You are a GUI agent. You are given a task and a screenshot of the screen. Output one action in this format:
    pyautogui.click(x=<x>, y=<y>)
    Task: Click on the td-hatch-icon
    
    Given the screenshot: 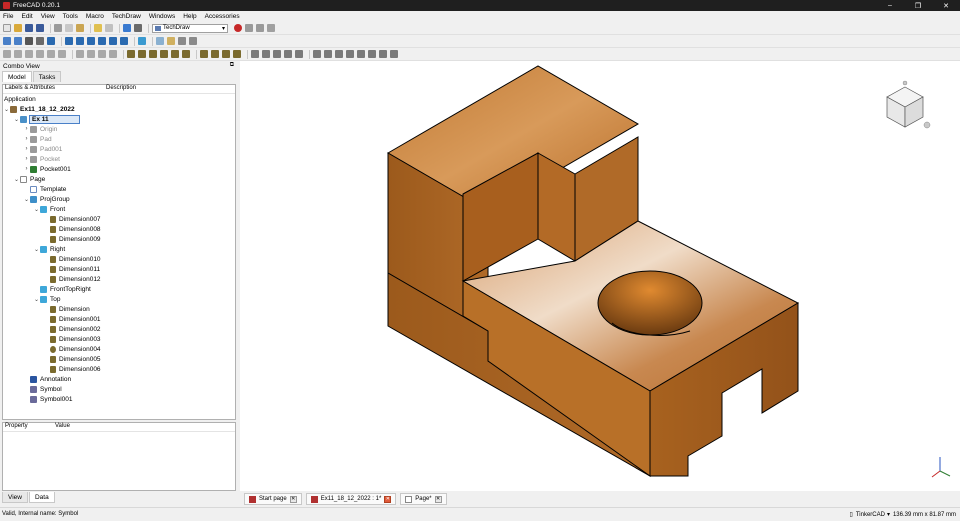 What is the action you would take?
    pyautogui.click(x=288, y=54)
    